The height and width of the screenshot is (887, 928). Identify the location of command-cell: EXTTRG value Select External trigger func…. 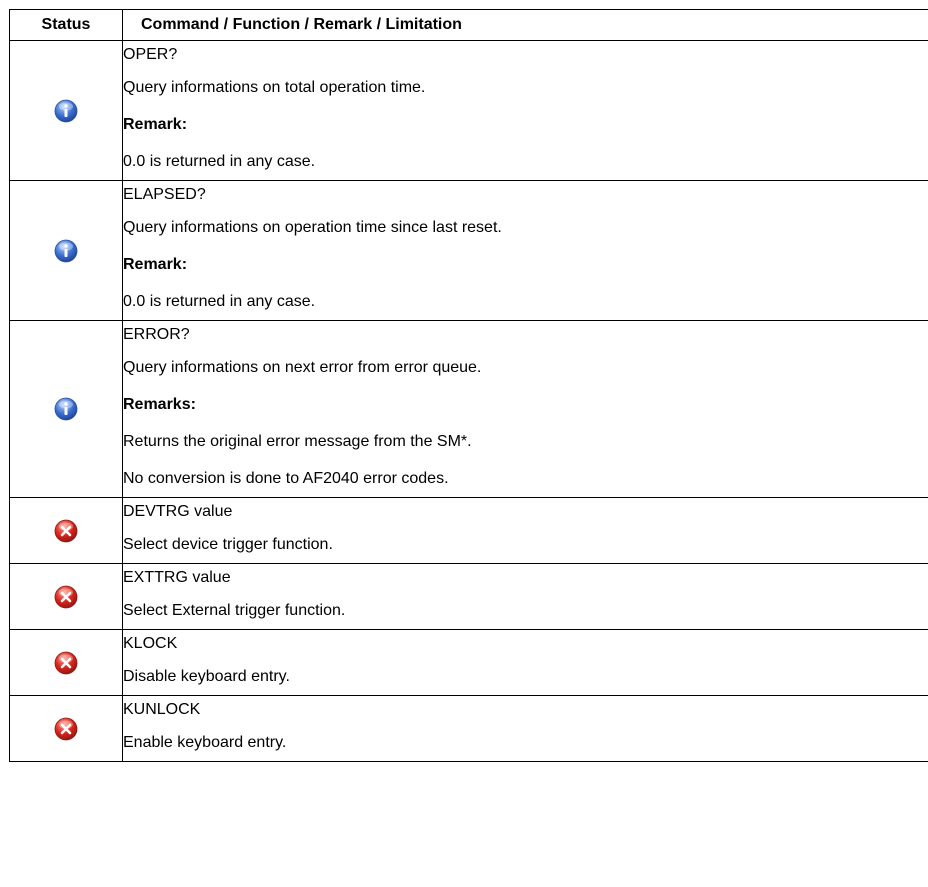
(525, 596).